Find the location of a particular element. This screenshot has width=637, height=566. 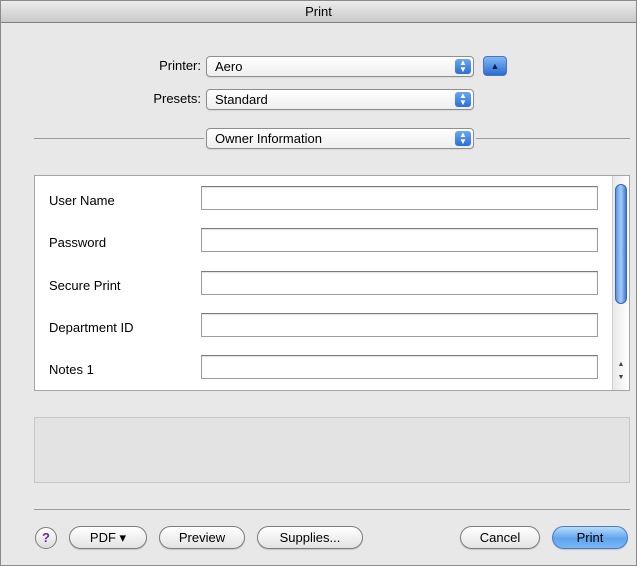

field-label-user-name: User Name is located at coordinates (82, 200).